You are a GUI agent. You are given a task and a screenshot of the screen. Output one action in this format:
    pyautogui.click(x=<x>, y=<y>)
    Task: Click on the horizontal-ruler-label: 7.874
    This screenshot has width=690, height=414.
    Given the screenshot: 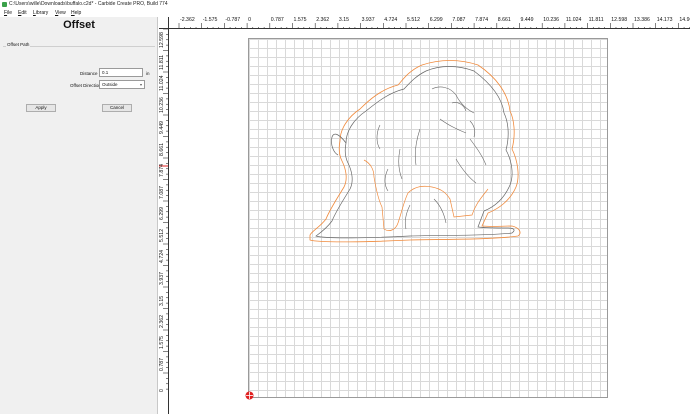 What is the action you would take?
    pyautogui.click(x=482, y=20)
    